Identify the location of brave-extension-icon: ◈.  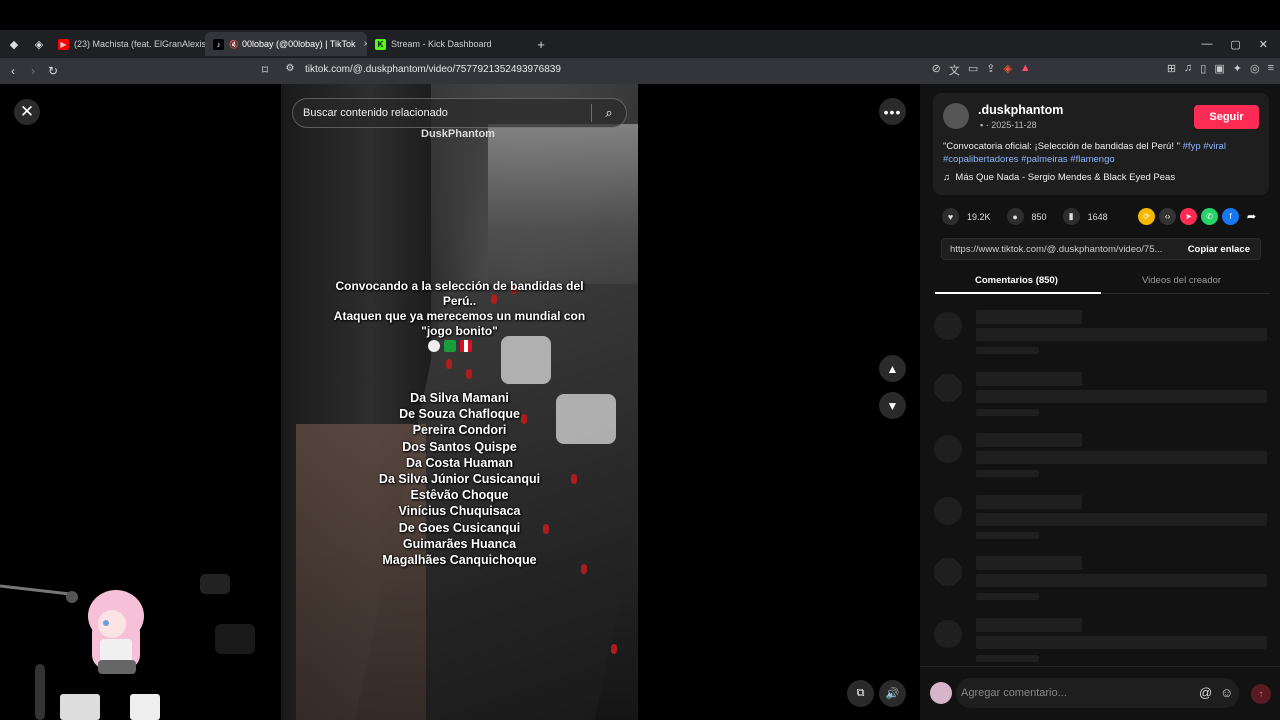
(39, 44).